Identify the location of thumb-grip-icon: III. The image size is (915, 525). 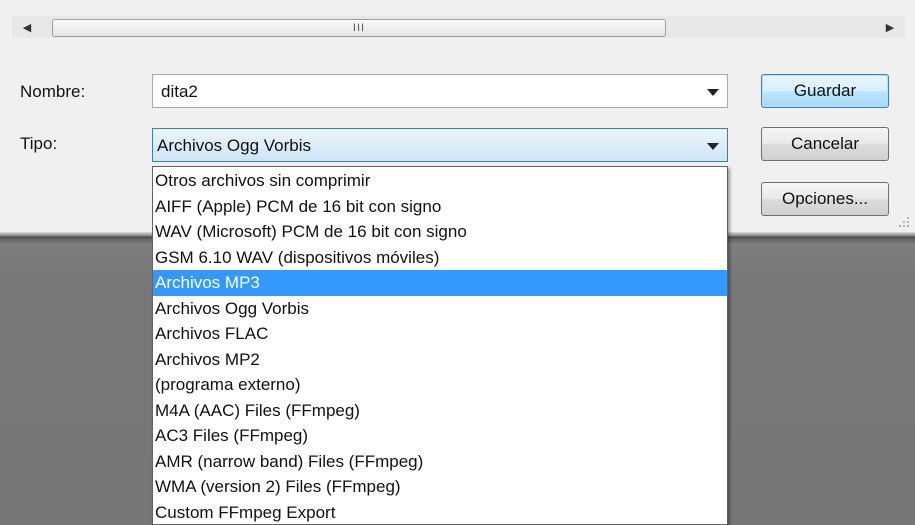
(359, 28).